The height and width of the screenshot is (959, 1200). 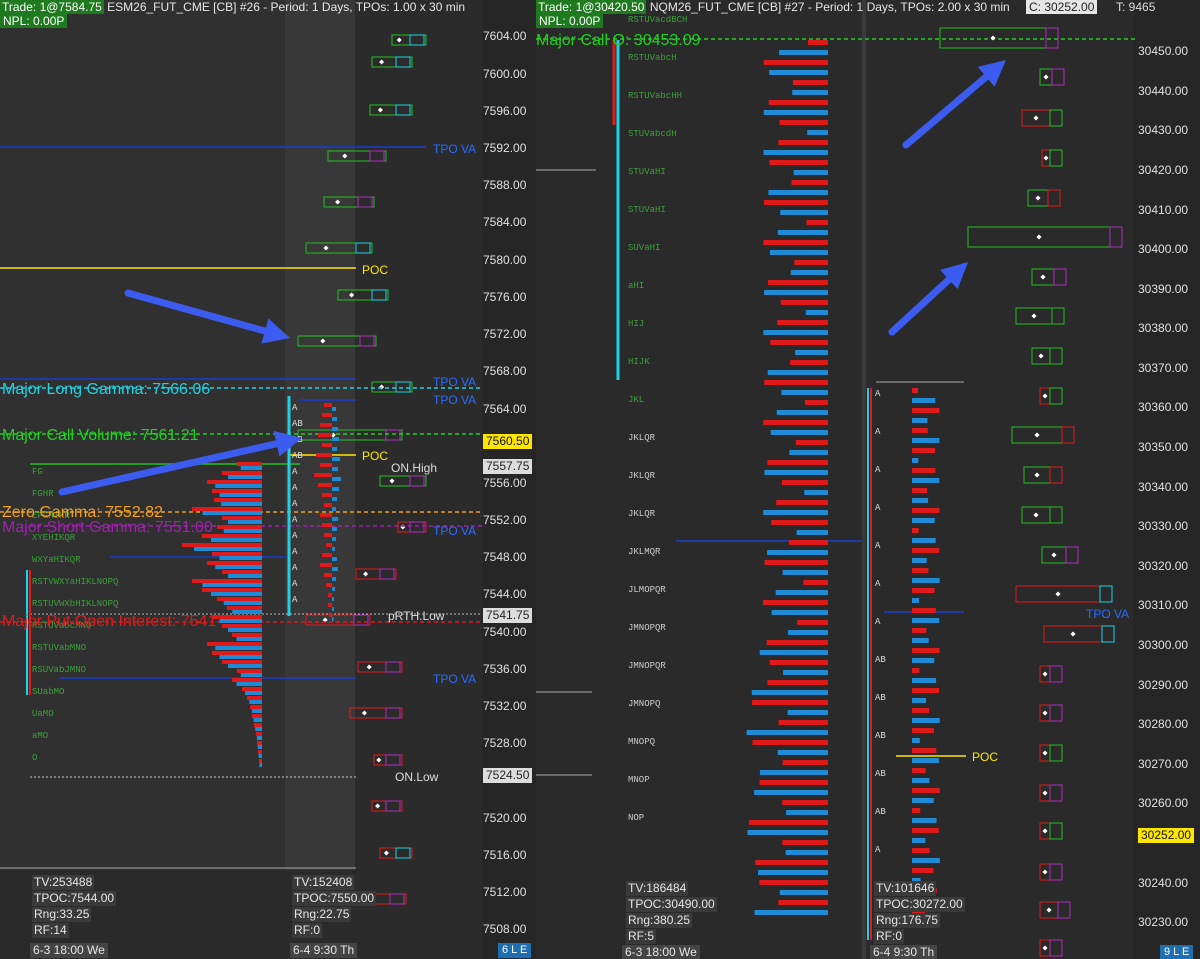 What do you see at coordinates (1163, 922) in the screenshot?
I see `nq-price-tick-22: 30230.00` at bounding box center [1163, 922].